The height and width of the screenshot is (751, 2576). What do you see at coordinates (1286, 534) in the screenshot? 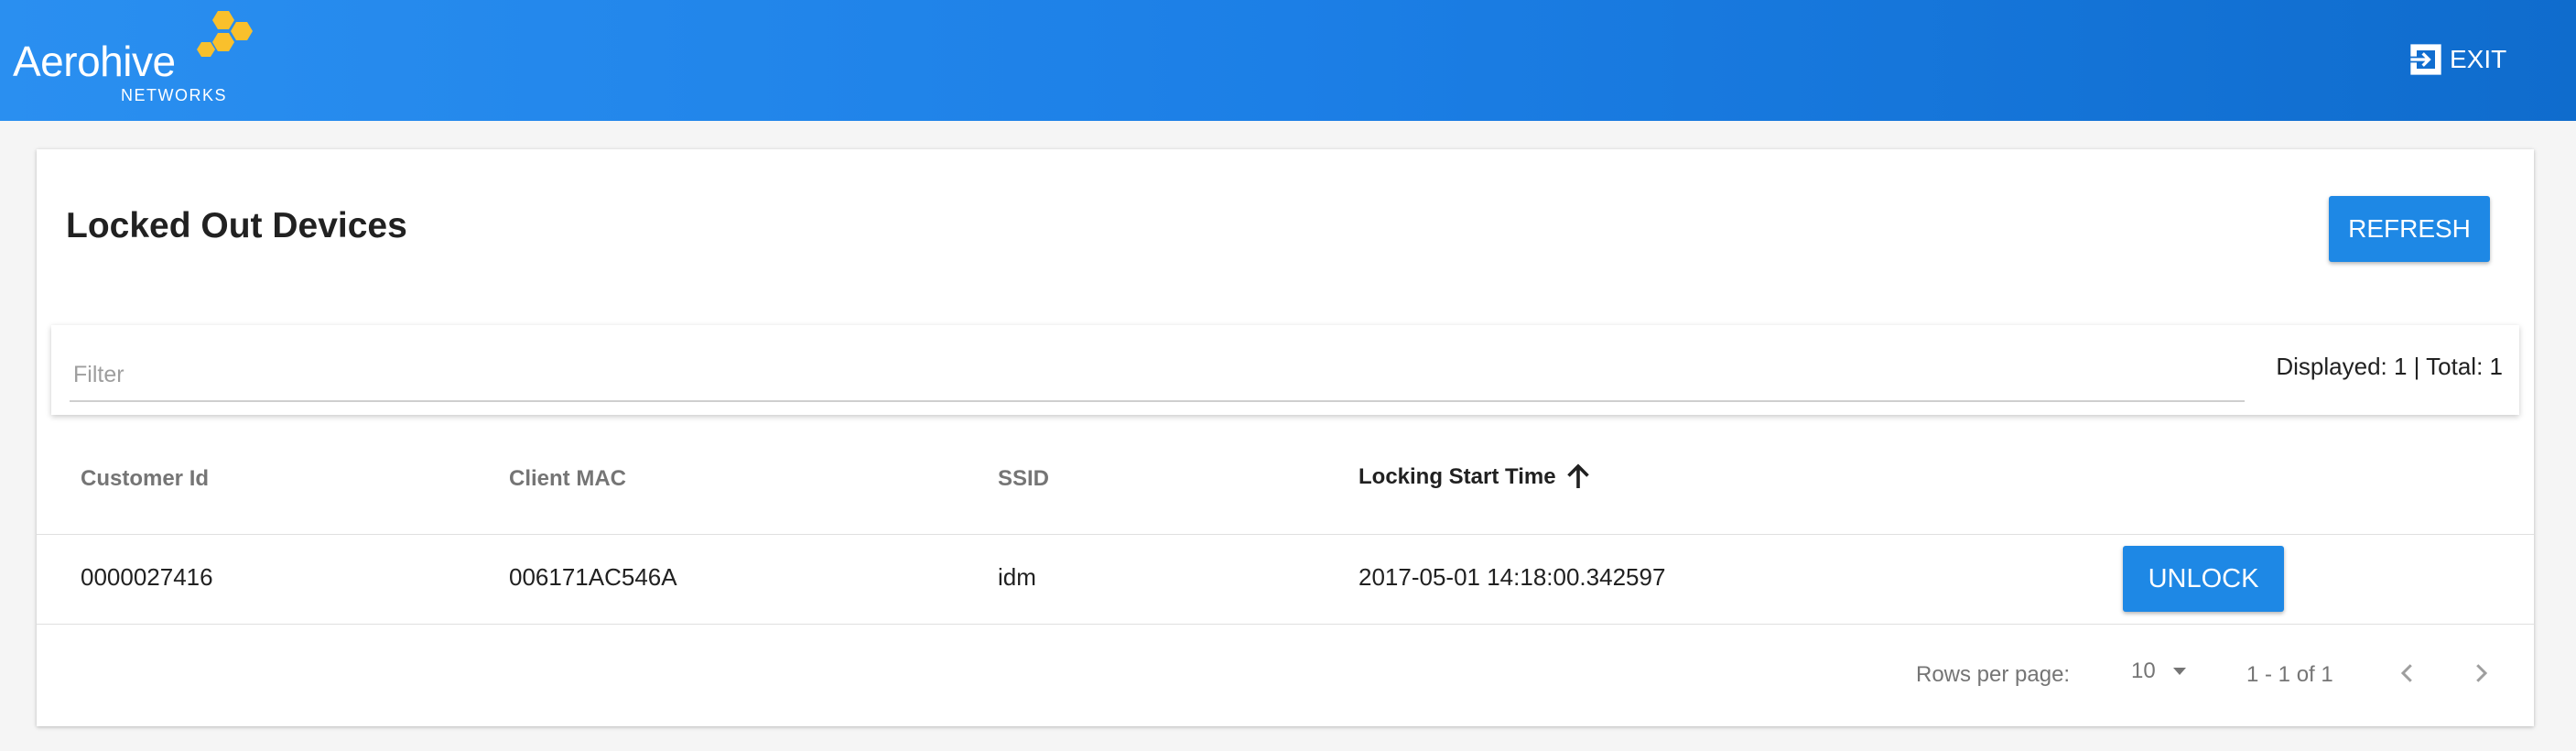
I see `header-divider` at bounding box center [1286, 534].